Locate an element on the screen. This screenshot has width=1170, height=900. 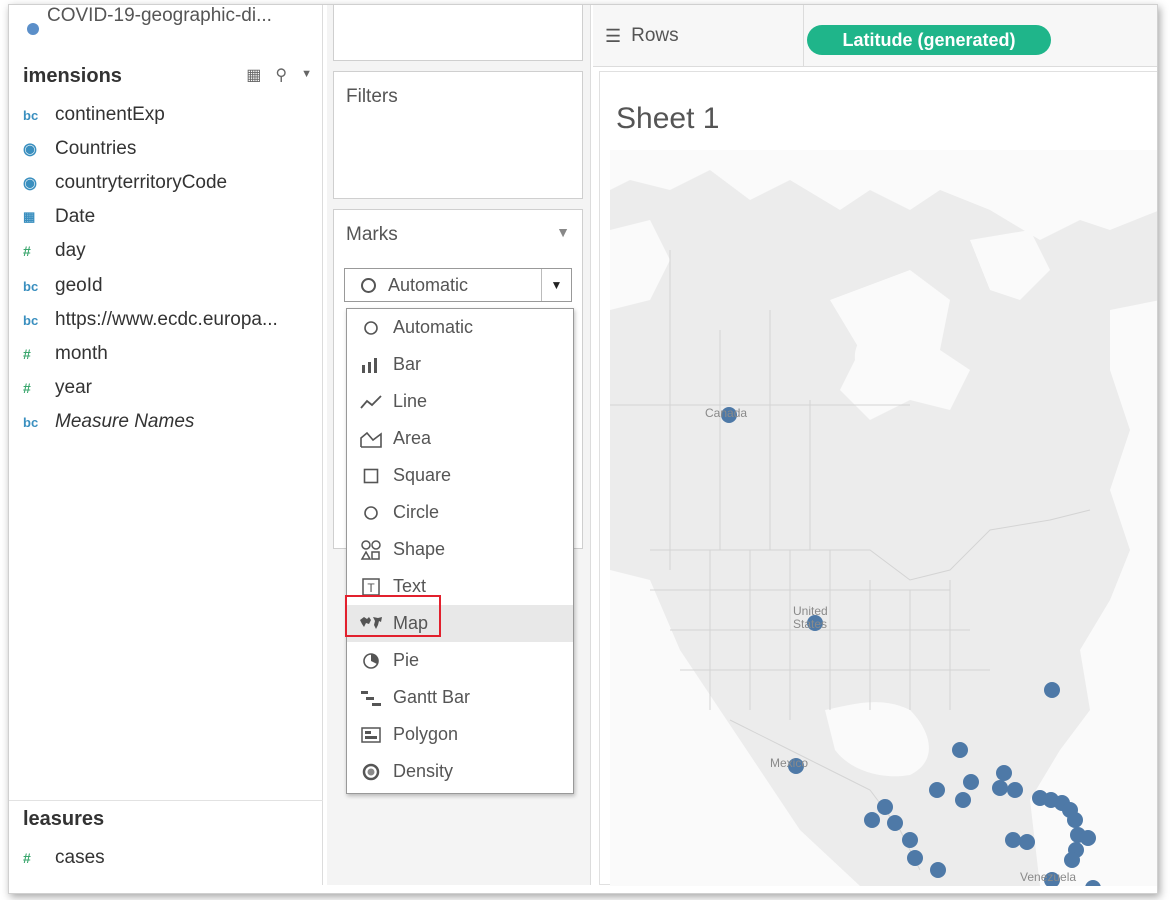
map-label-canada: Canada is located at coordinates (726, 413).